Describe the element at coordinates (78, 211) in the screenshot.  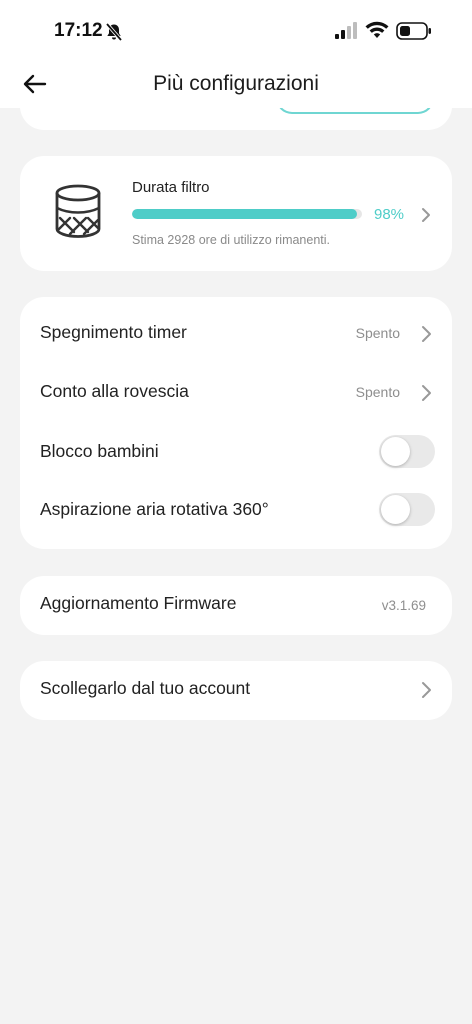
I see `filter-icon` at that location.